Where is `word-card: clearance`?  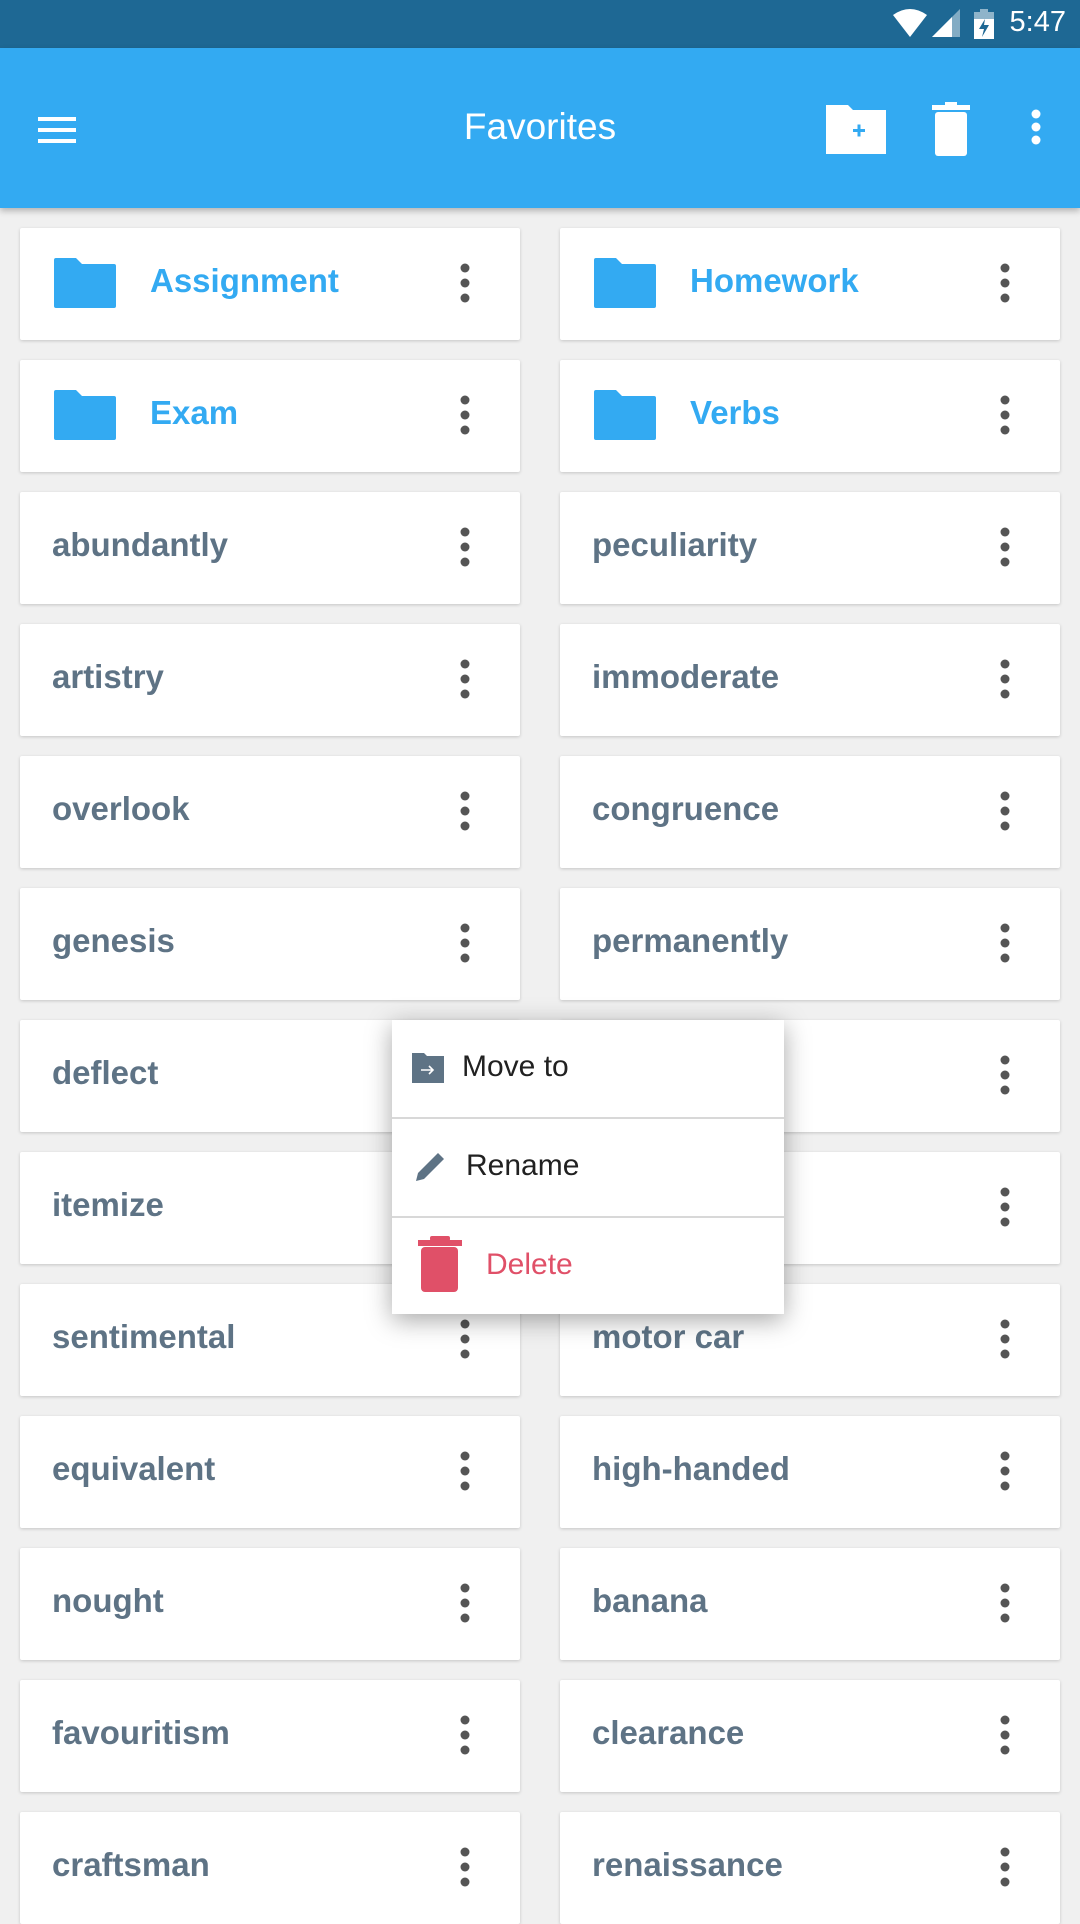
word-card: clearance is located at coordinates (810, 1736).